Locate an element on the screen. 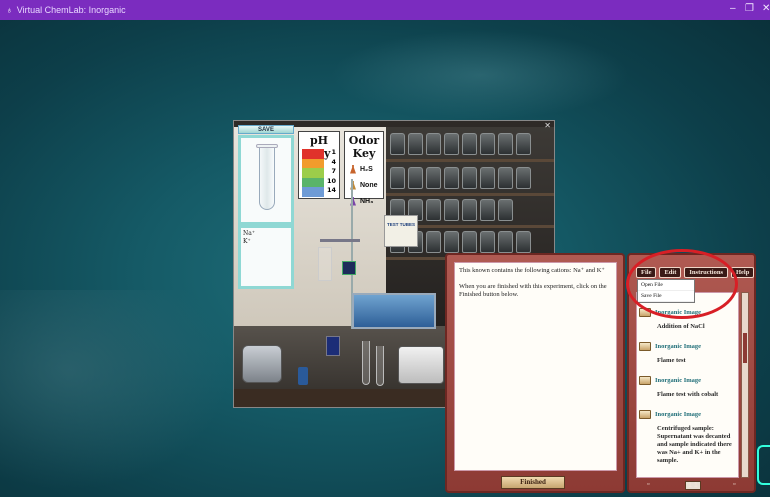  maximize-button: ❐ is located at coordinates (749, 8).